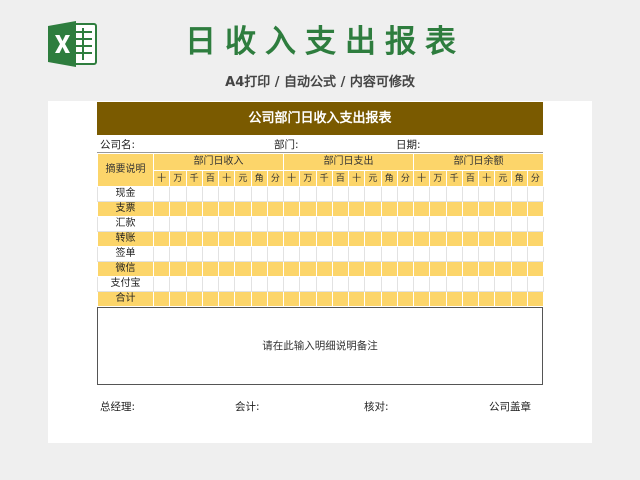 The image size is (640, 480). Describe the element at coordinates (320, 346) in the screenshot. I see `notes-field: 请在此输入明细说明备注` at that location.